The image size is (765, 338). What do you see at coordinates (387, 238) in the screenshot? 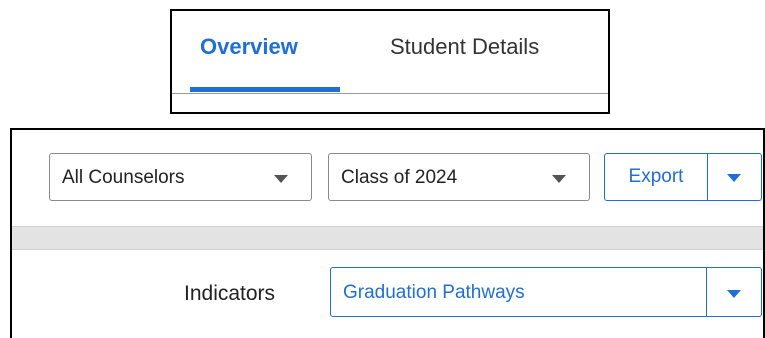
I see `section-divider-band` at bounding box center [387, 238].